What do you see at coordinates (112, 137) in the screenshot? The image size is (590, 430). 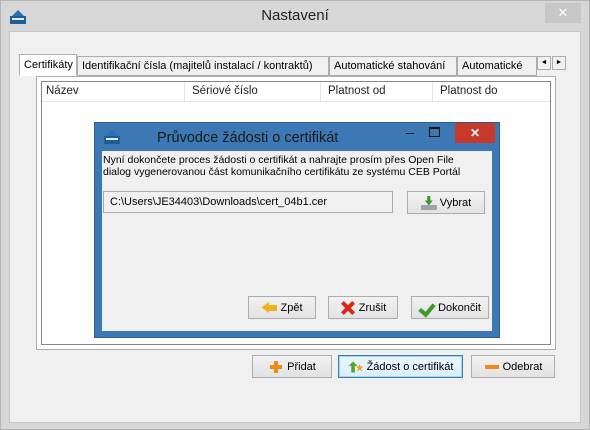 I see `wizard-app-icon` at bounding box center [112, 137].